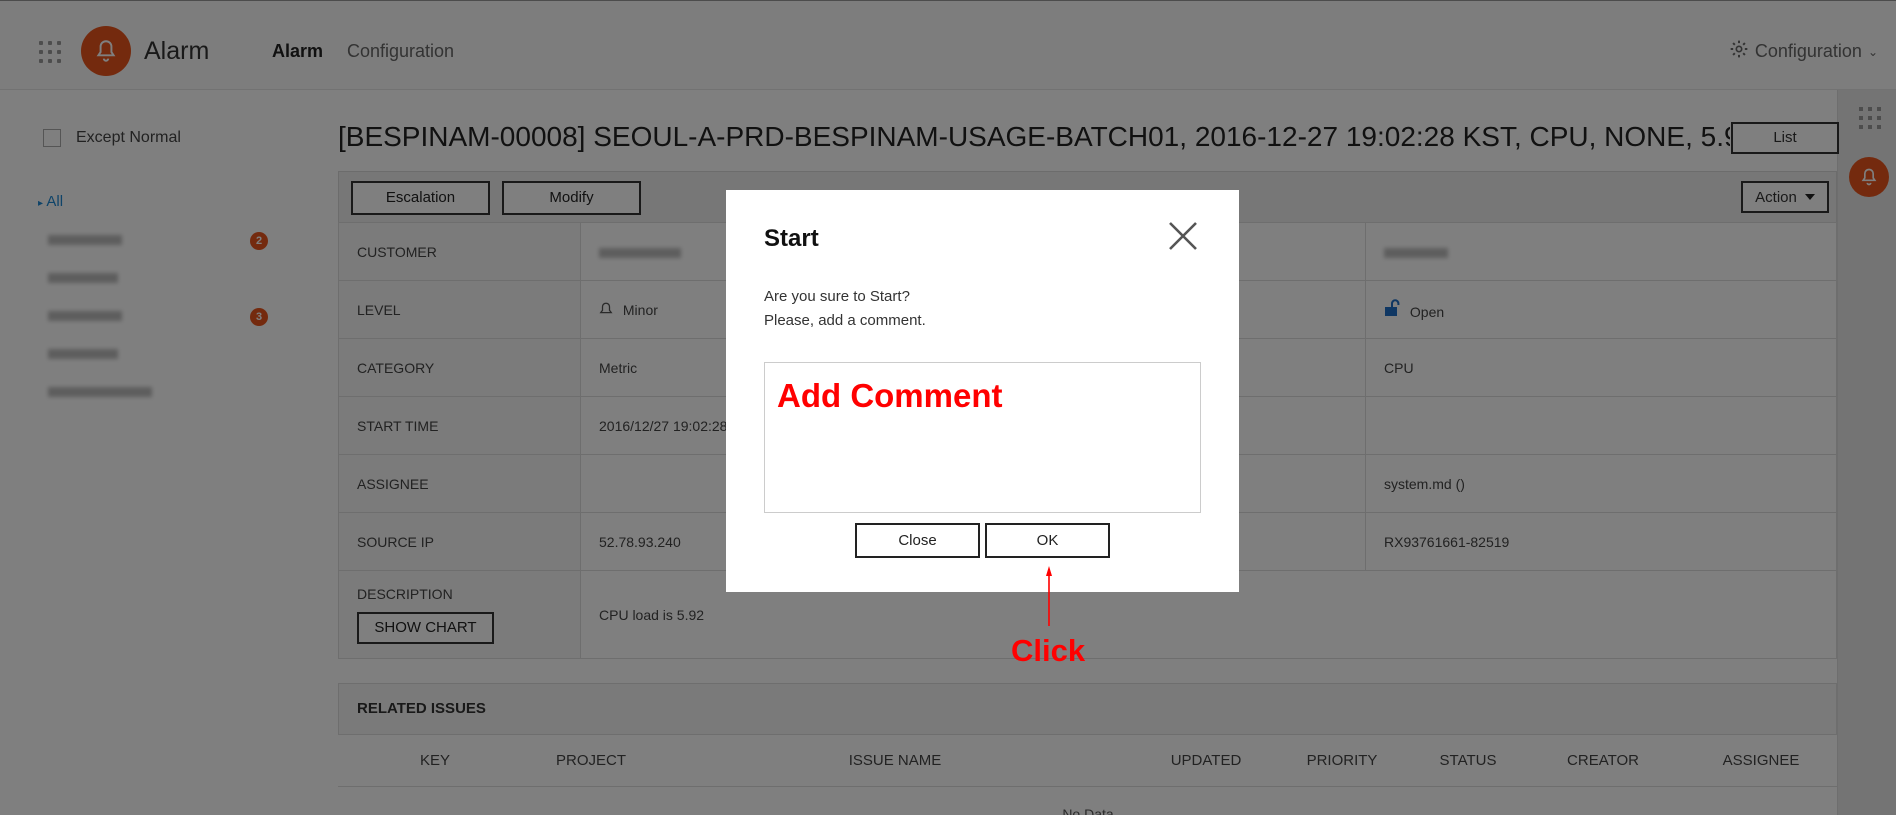  What do you see at coordinates (982, 437) in the screenshot?
I see `comment-textarea: Add Comment` at bounding box center [982, 437].